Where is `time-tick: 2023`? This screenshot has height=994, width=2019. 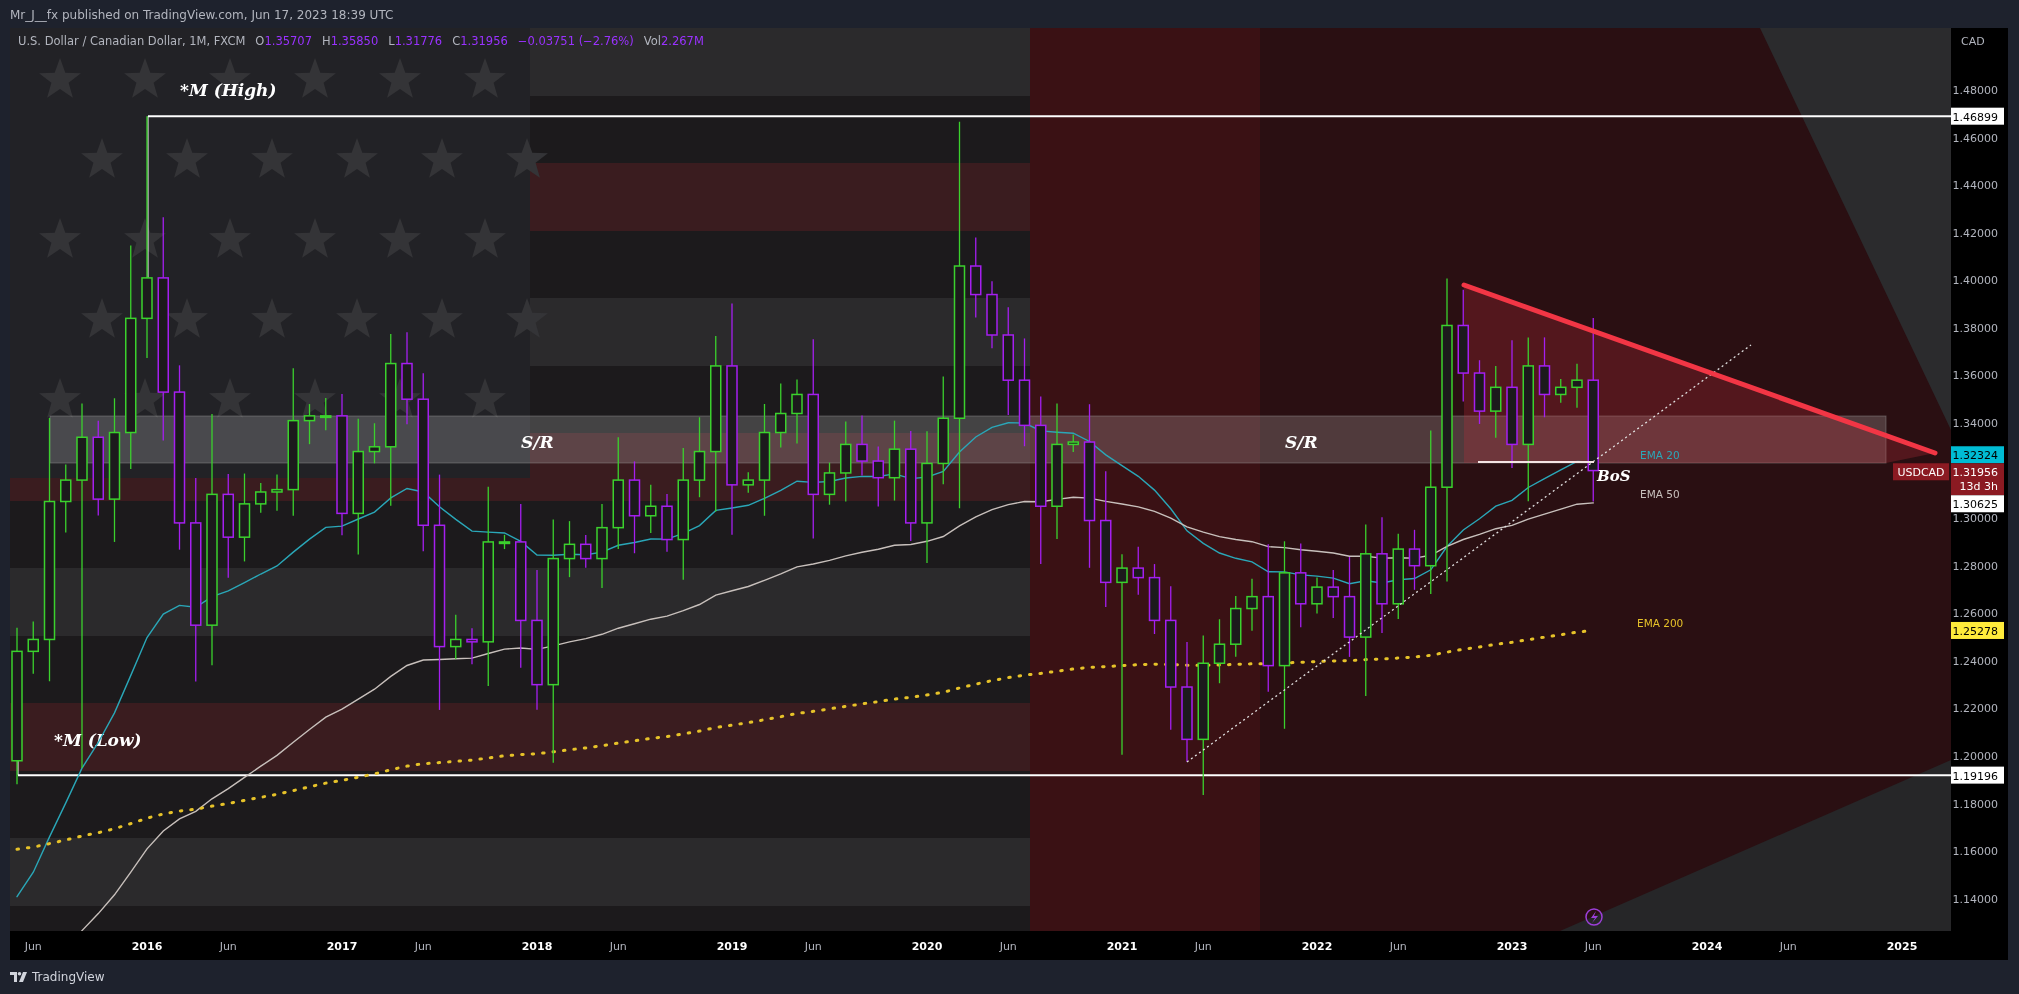 time-tick: 2023 is located at coordinates (1512, 946).